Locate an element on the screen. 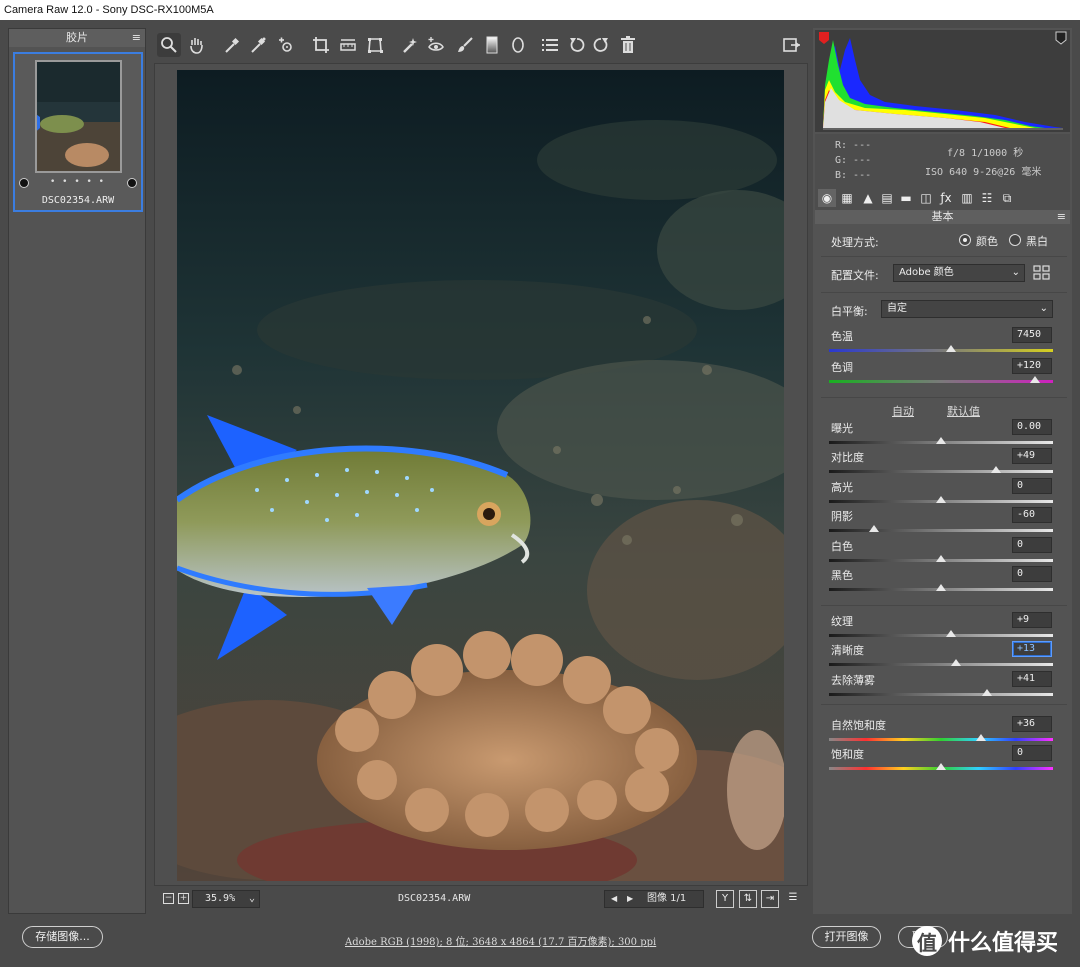 The width and height of the screenshot is (1080, 967). treatment-color-label: 颜色 is located at coordinates (987, 241).